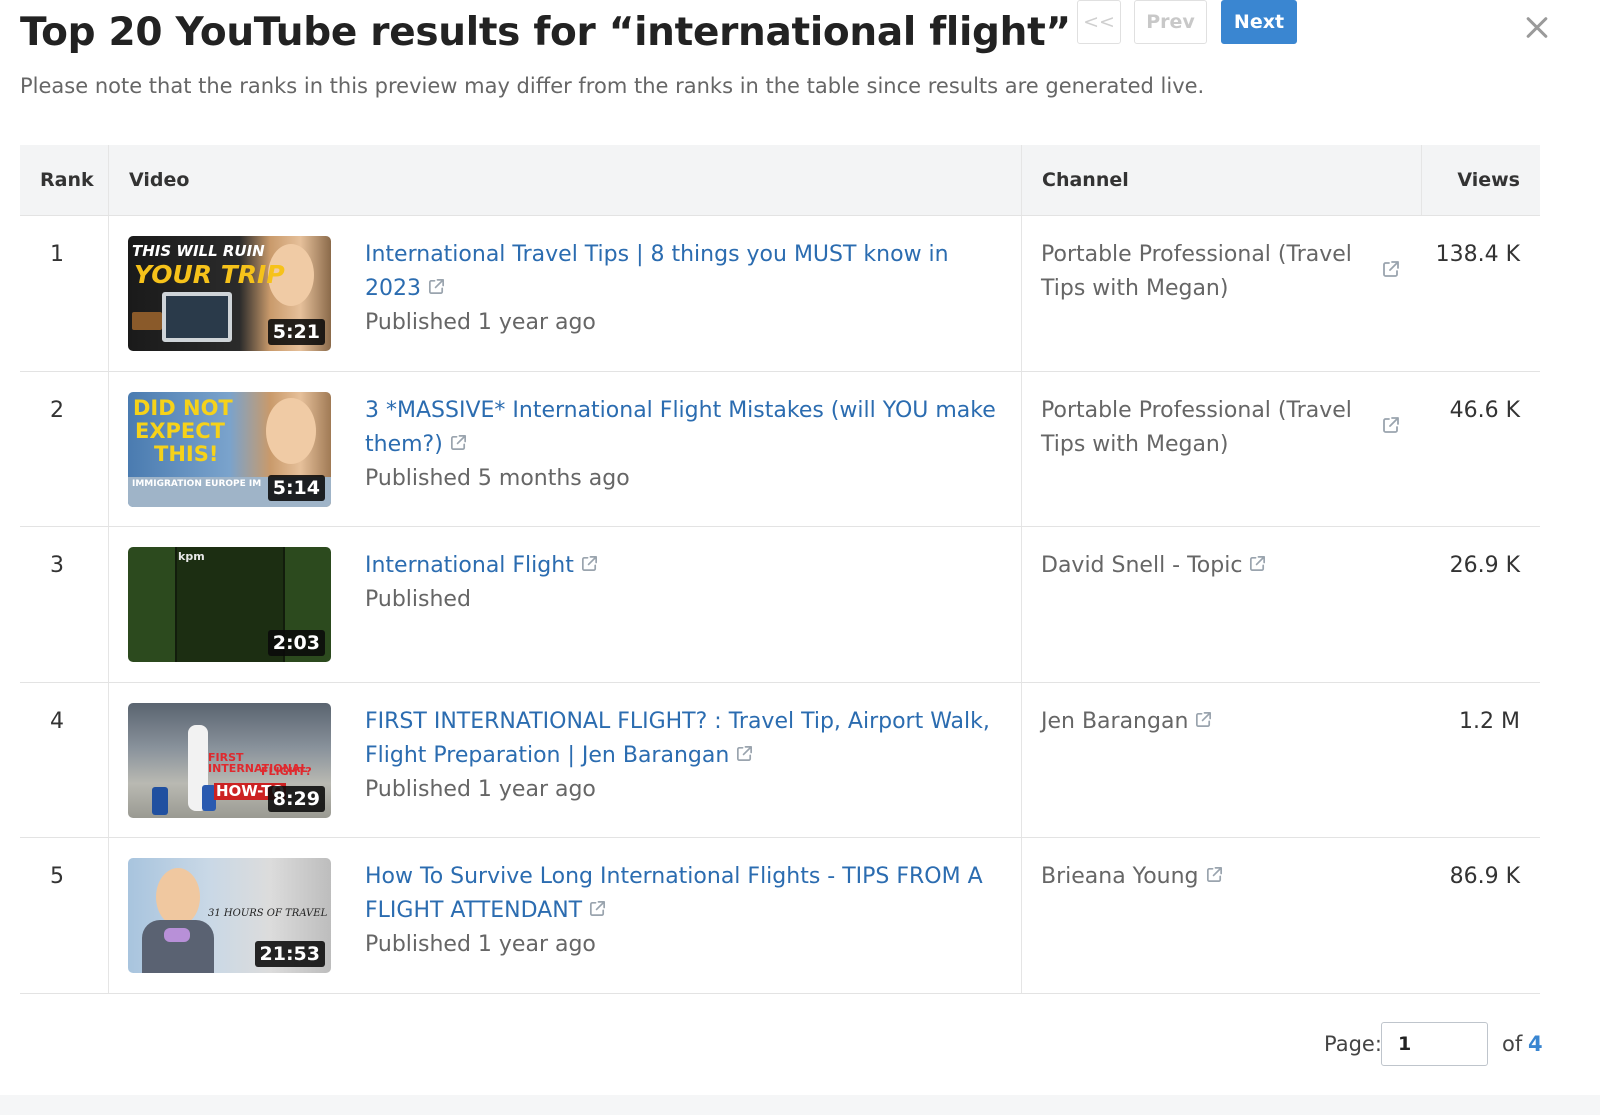  Describe the element at coordinates (286, 771) in the screenshot. I see `thumbnail-text: FLIGHT?` at that location.